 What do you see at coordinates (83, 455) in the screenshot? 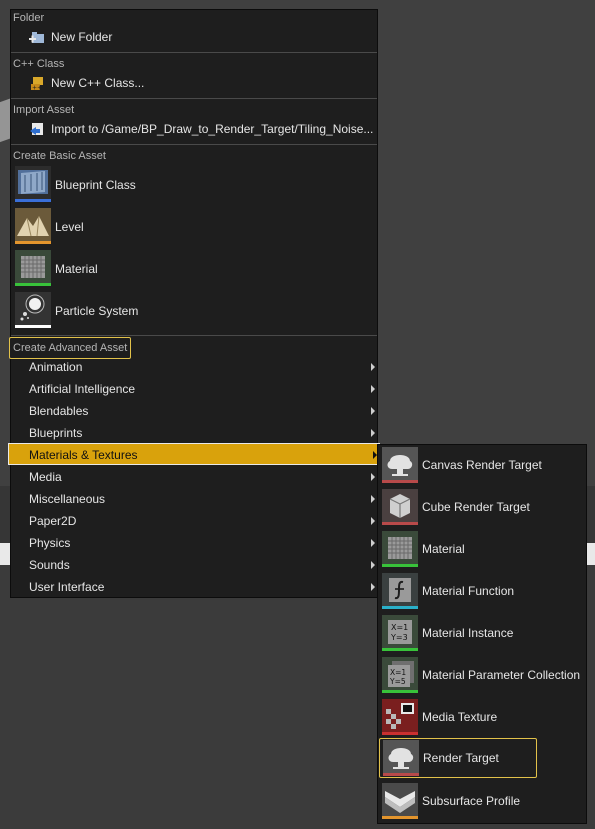
I see `category-label: Materials & Textures` at bounding box center [83, 455].